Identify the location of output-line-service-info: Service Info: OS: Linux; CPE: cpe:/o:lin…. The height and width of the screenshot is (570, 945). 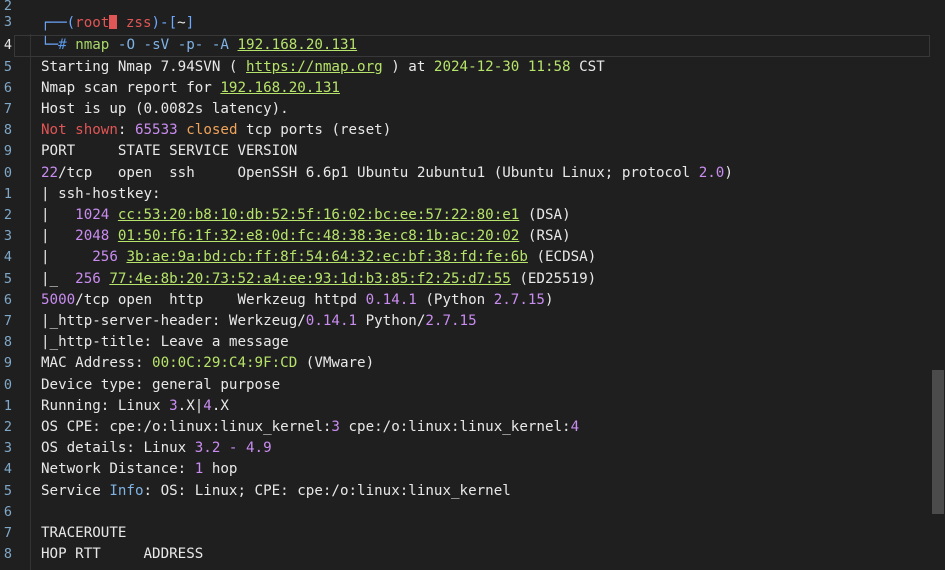
(276, 490).